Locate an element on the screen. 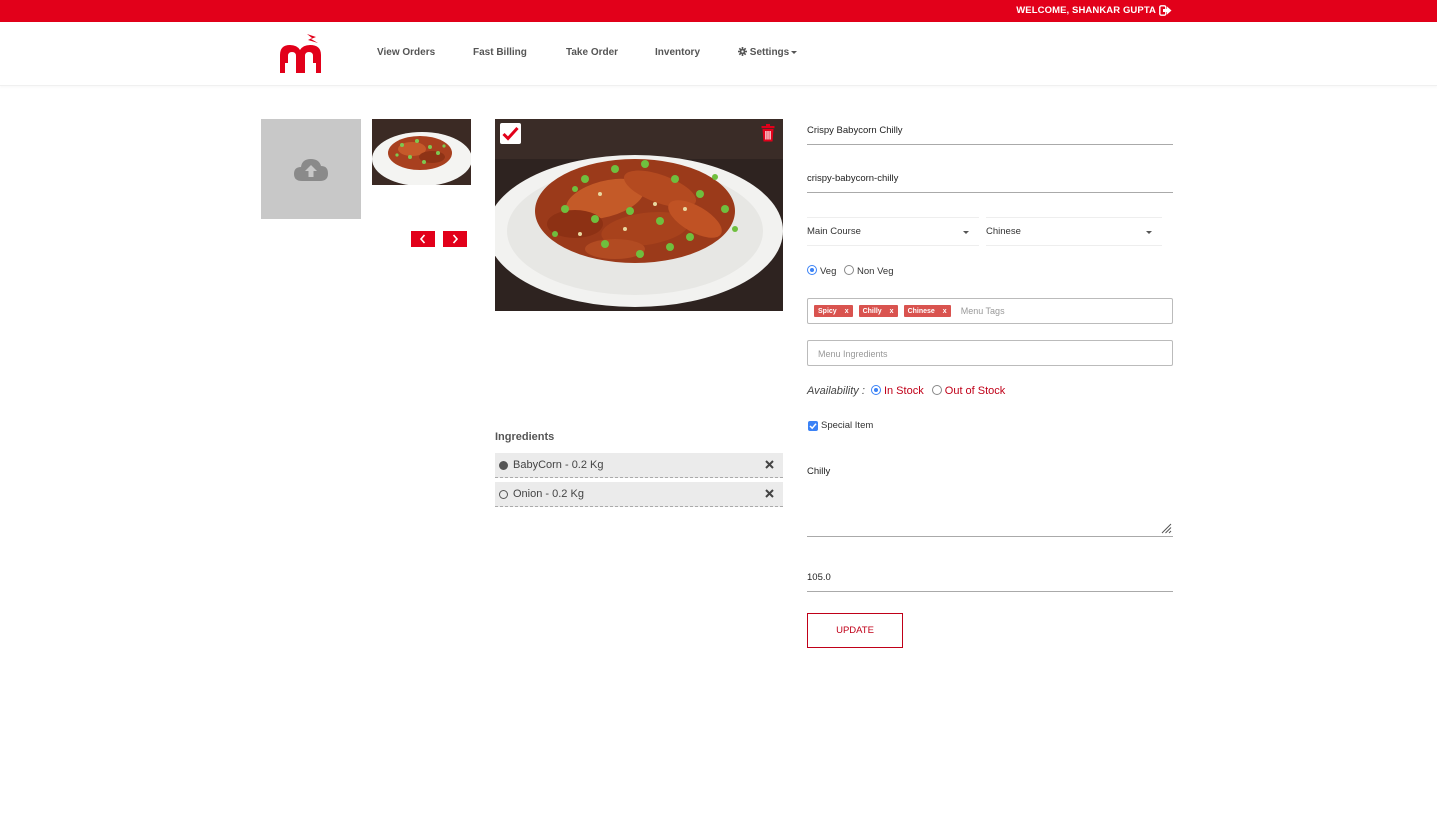 The image size is (1437, 824). nav-fast-billing: Fast Billing is located at coordinates (500, 52).